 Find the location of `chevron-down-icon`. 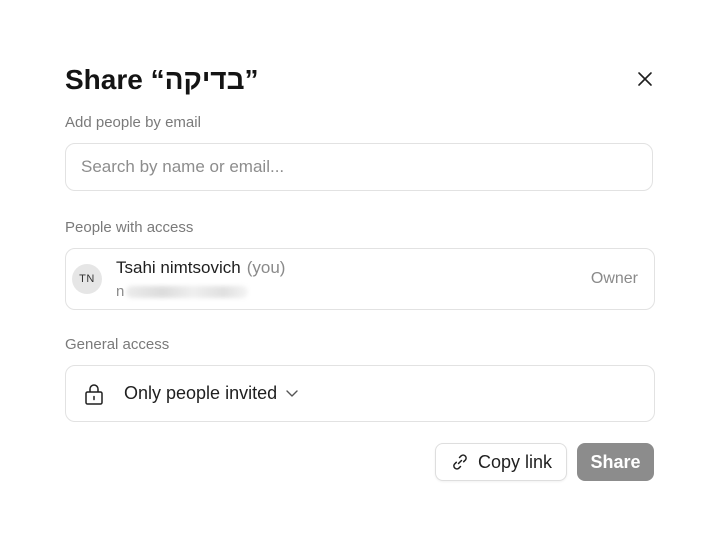

chevron-down-icon is located at coordinates (292, 393).